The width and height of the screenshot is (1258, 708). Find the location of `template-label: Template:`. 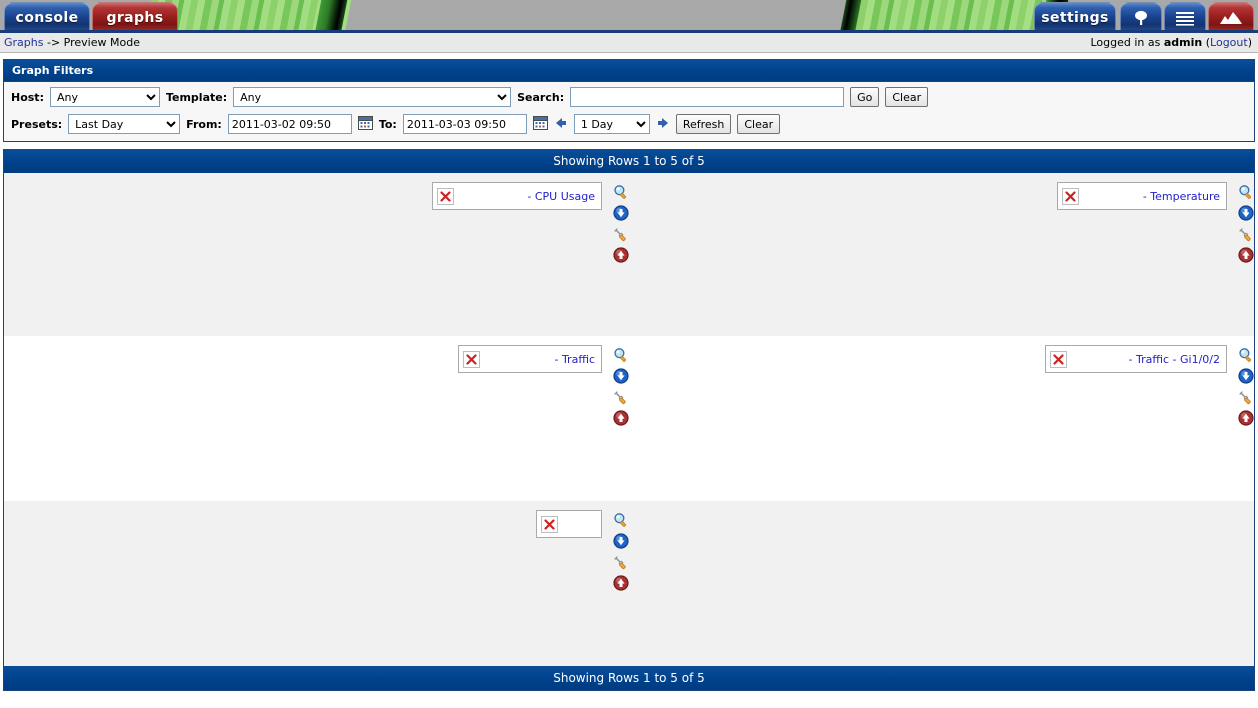

template-label: Template: is located at coordinates (196, 97).